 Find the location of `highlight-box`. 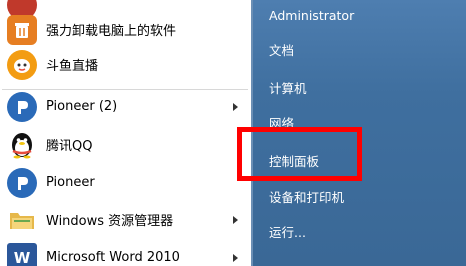

highlight-box is located at coordinates (299, 154).